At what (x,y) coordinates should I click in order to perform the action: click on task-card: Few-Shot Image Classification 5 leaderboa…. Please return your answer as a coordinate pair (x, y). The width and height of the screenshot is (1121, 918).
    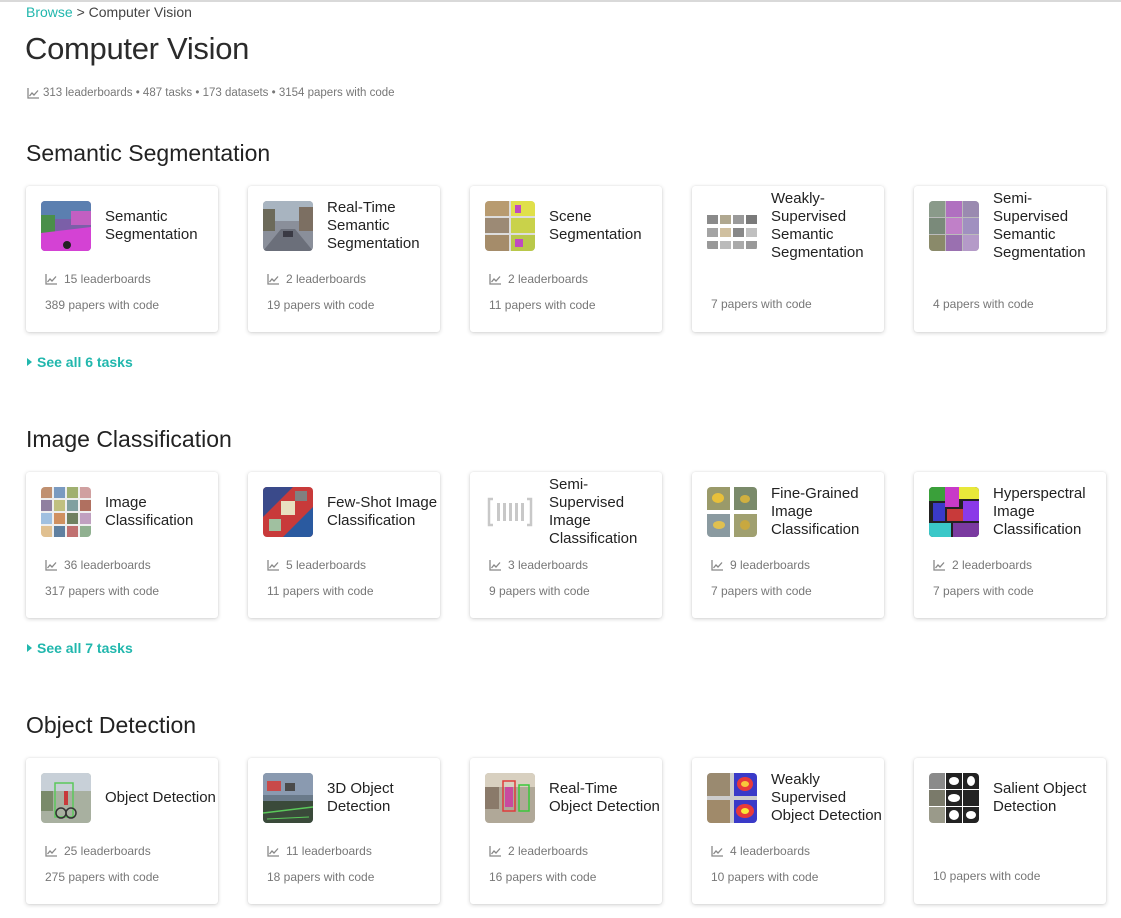
    Looking at the image, I should click on (344, 545).